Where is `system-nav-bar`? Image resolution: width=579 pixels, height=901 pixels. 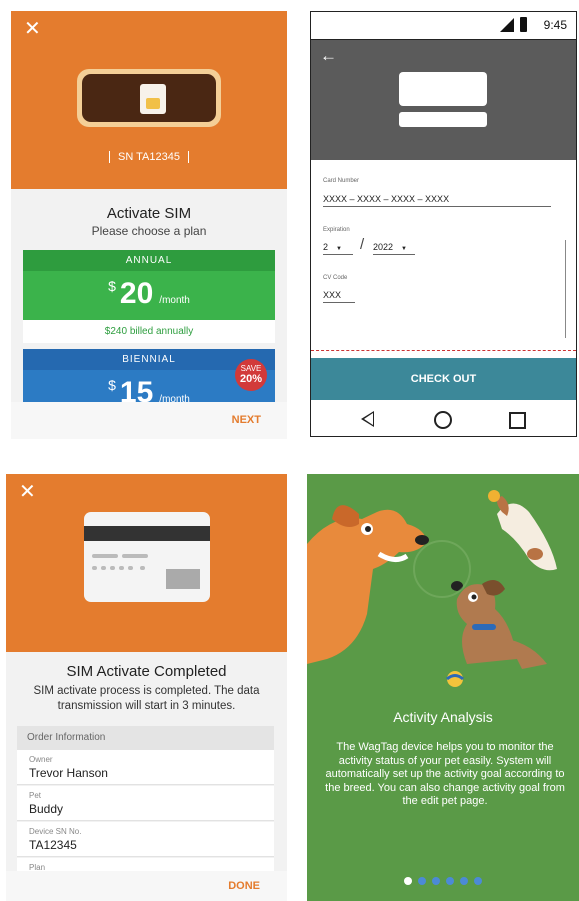 system-nav-bar is located at coordinates (443, 420).